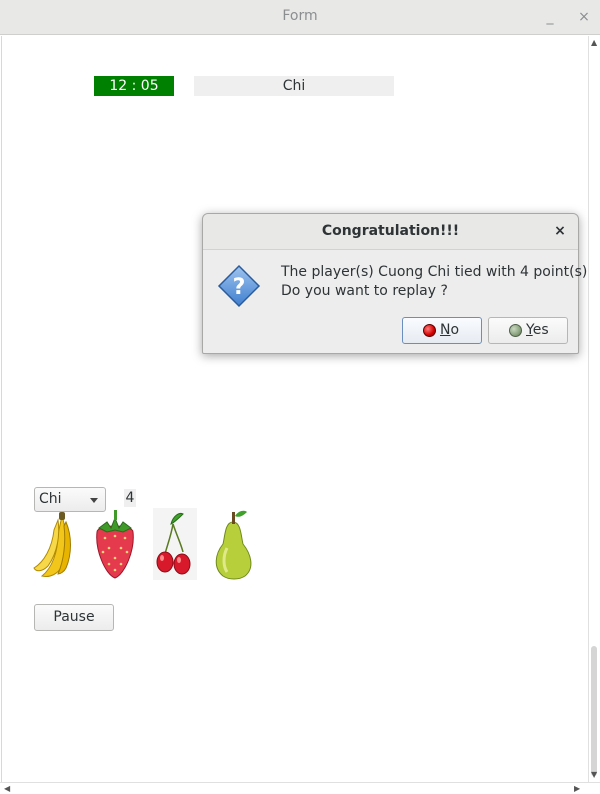 Image resolution: width=600 pixels, height=794 pixels. What do you see at coordinates (50, 499) in the screenshot?
I see `player-select-value: Chi` at bounding box center [50, 499].